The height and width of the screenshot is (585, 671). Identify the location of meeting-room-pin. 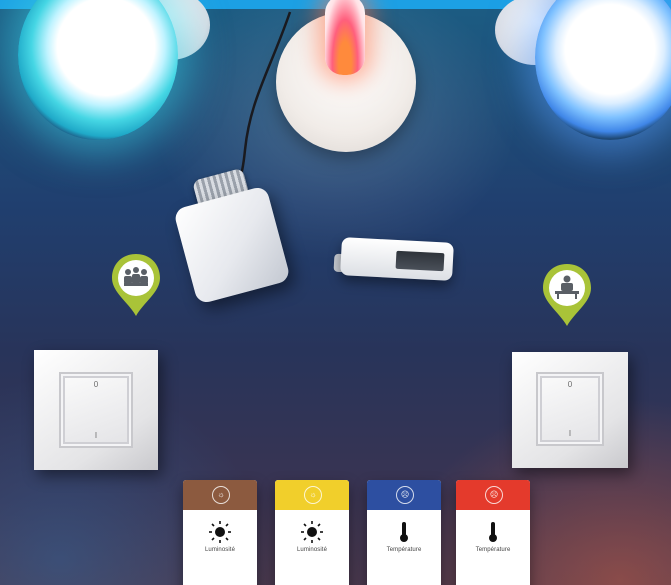
(136, 285).